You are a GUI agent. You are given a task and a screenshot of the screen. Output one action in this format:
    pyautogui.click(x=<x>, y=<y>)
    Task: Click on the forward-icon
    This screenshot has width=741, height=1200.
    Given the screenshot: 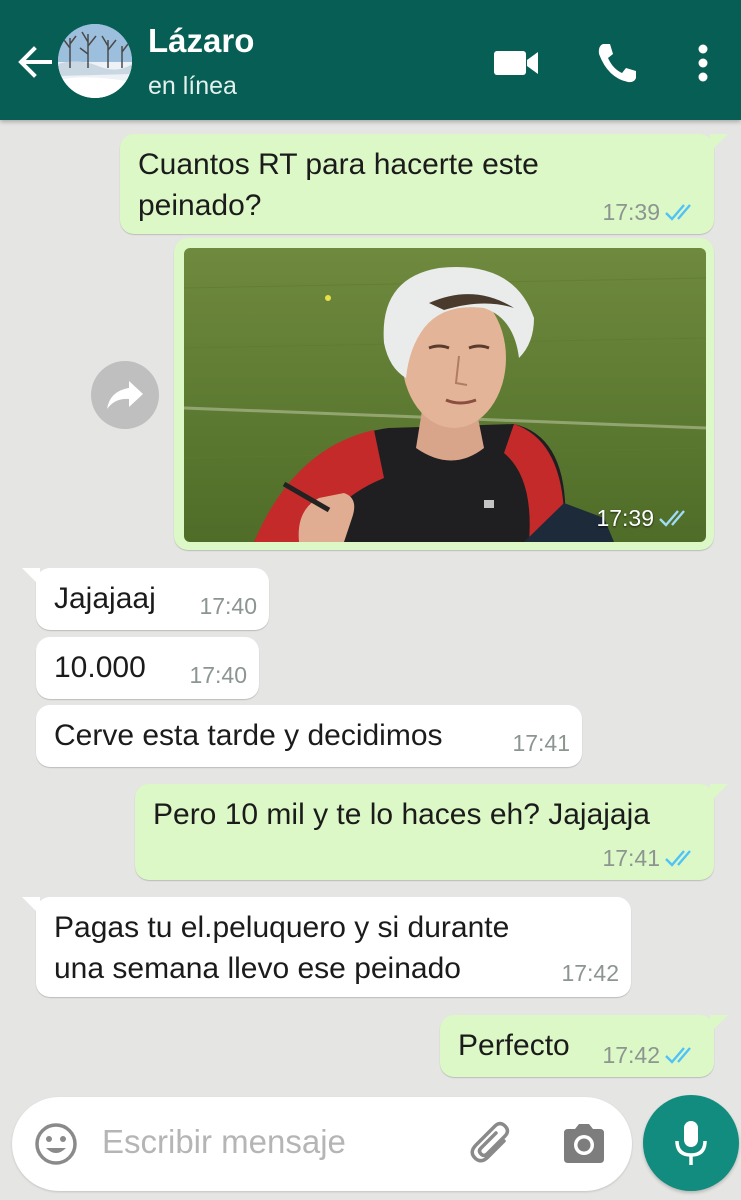 What is the action you would take?
    pyautogui.click(x=125, y=395)
    